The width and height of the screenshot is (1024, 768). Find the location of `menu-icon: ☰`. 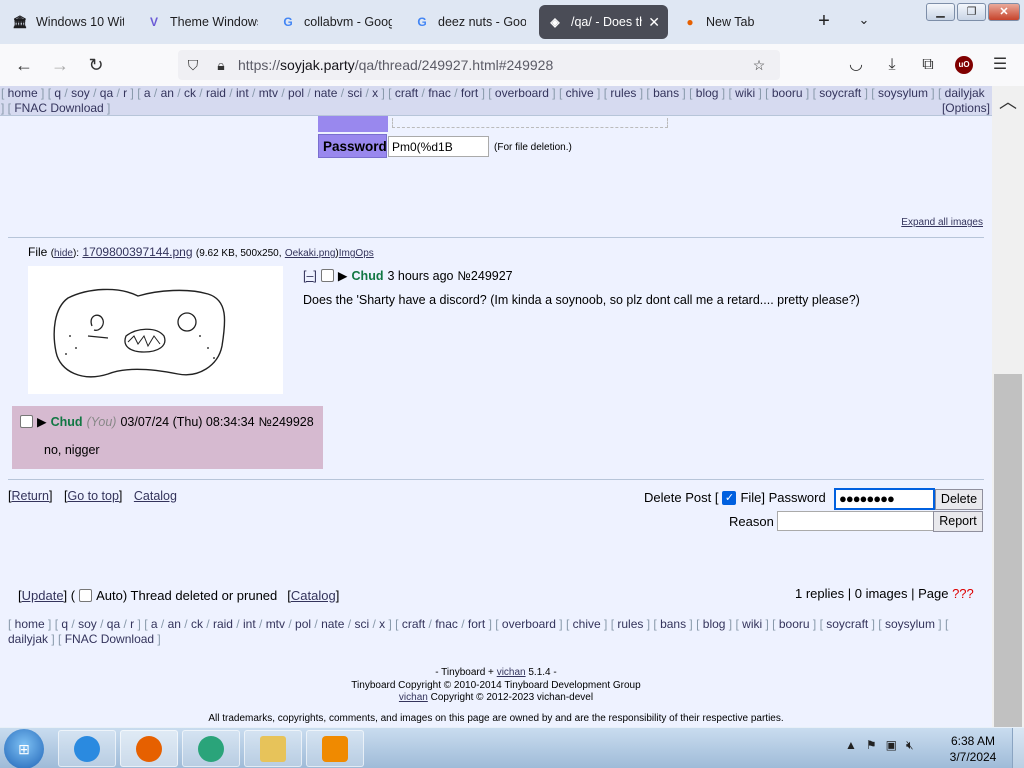

menu-icon: ☰ is located at coordinates (1000, 65).